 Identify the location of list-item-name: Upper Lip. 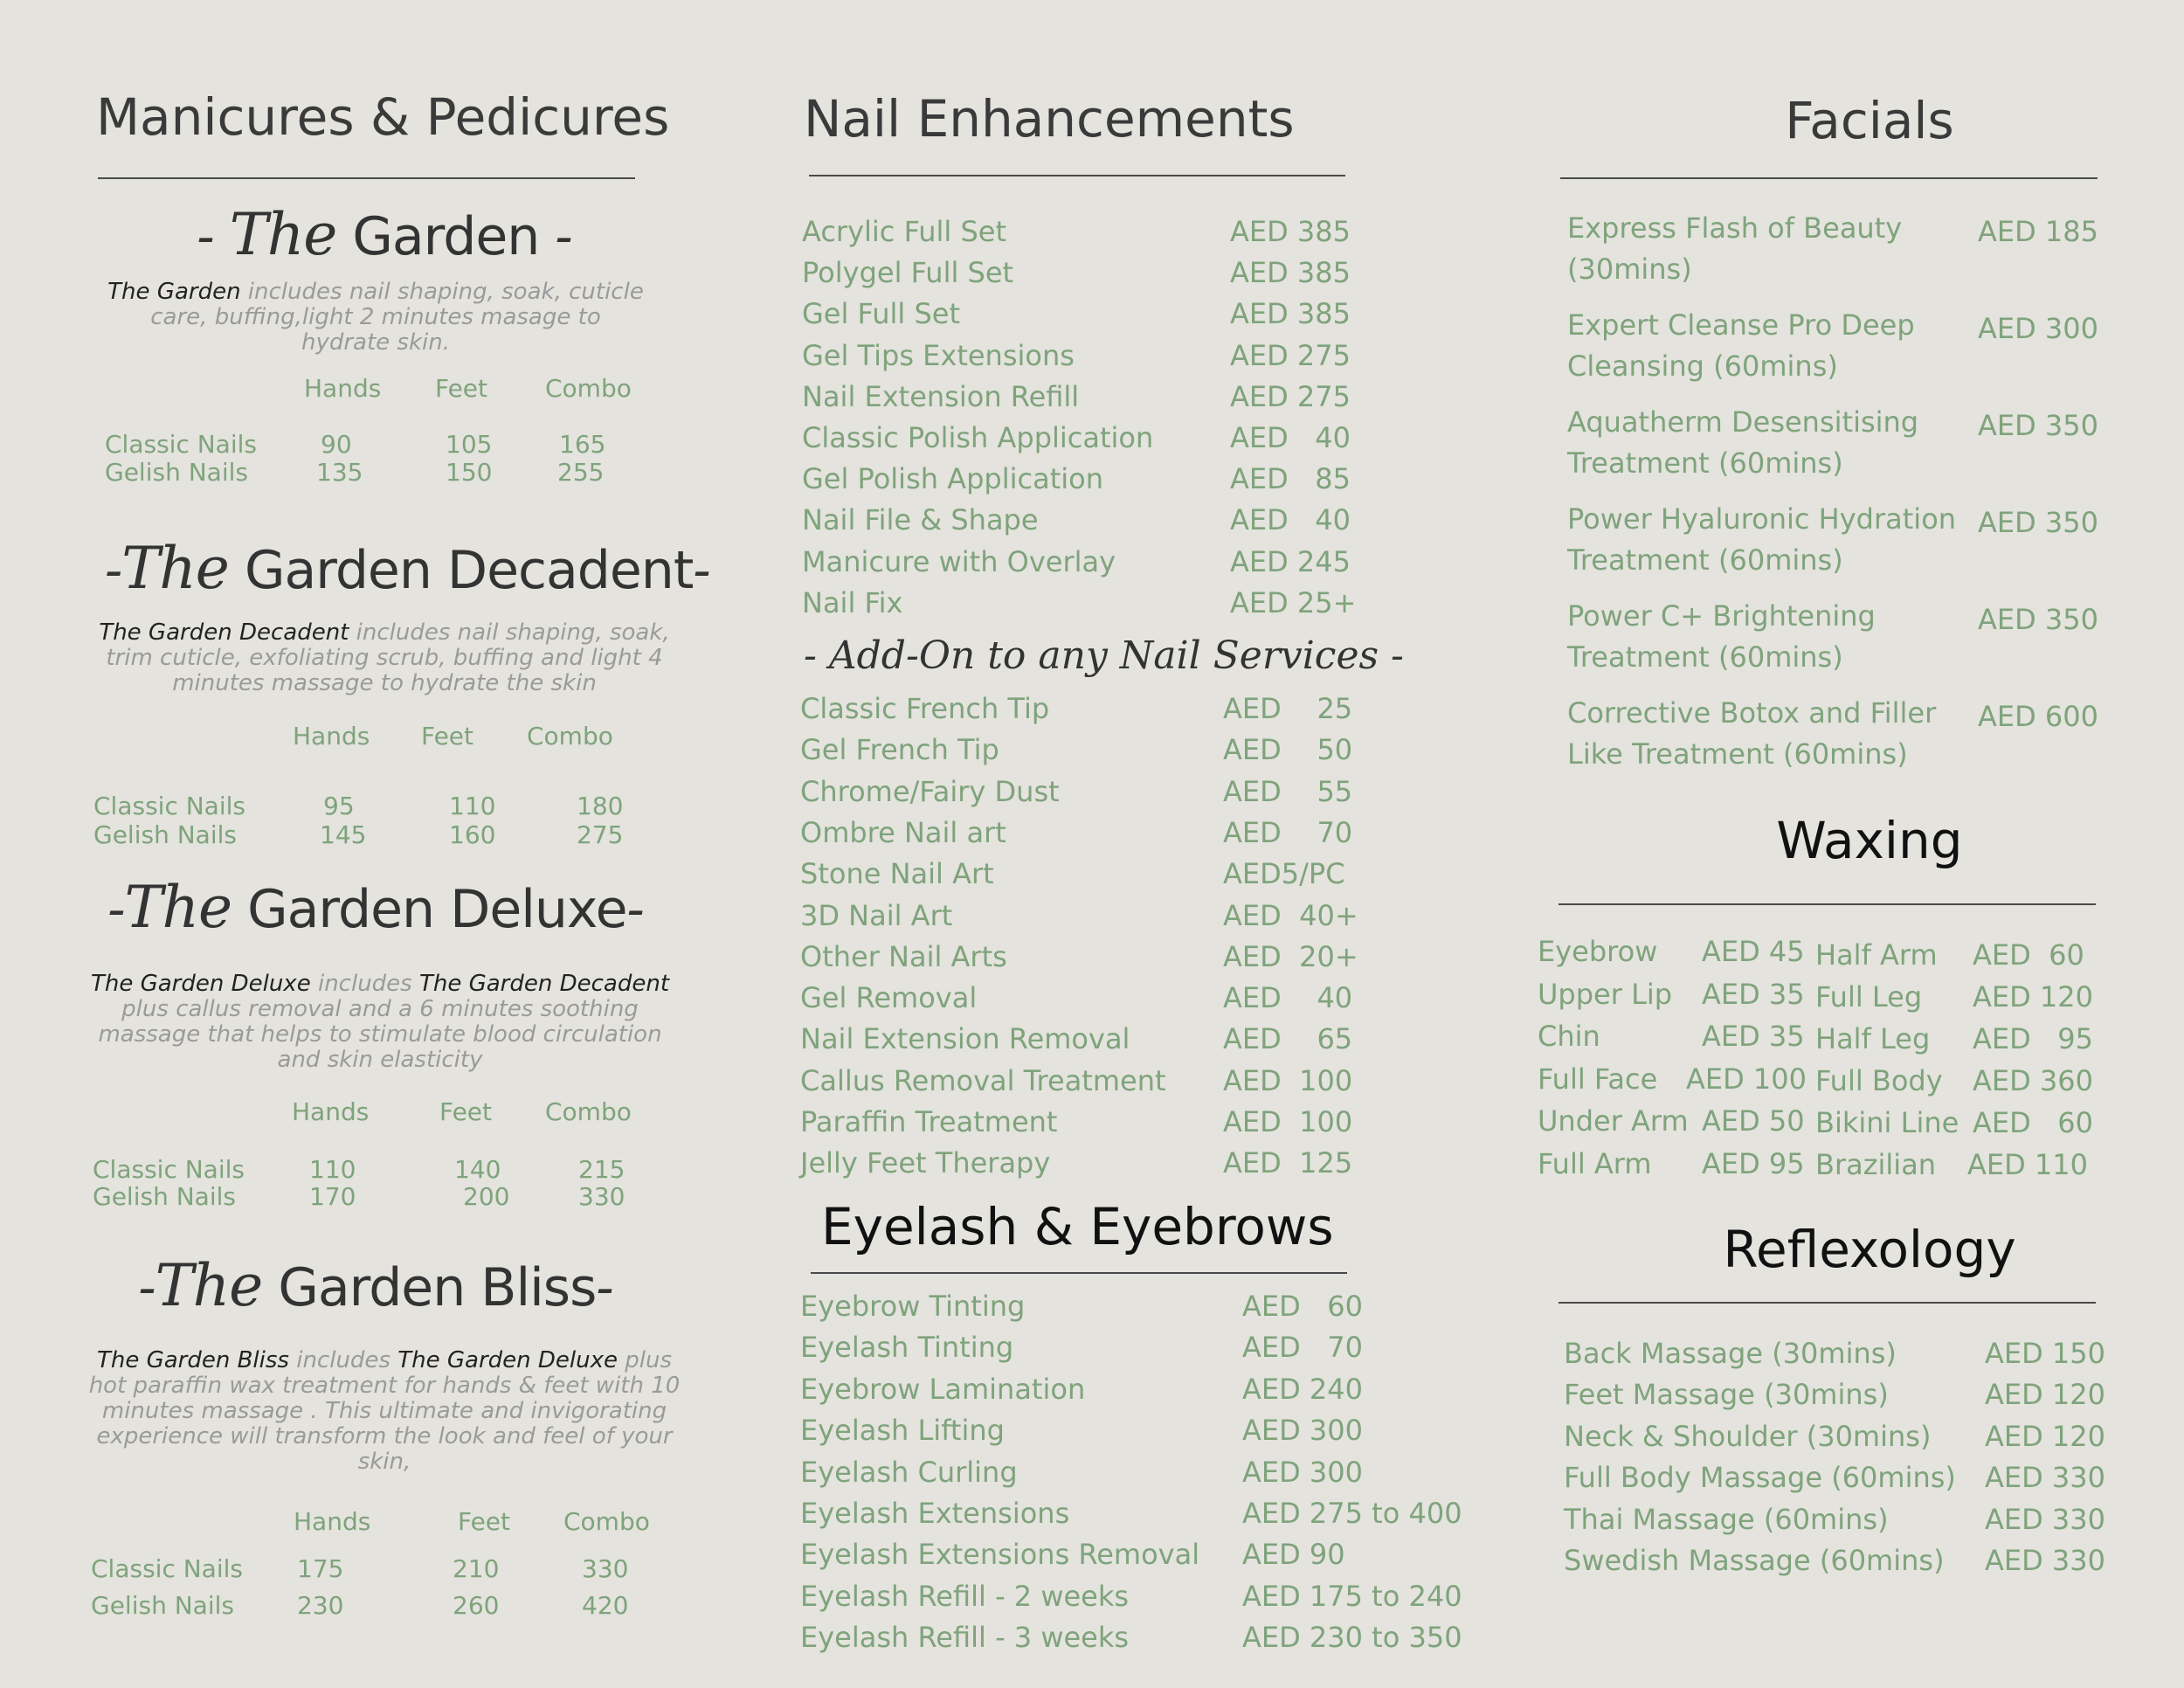
(1605, 994).